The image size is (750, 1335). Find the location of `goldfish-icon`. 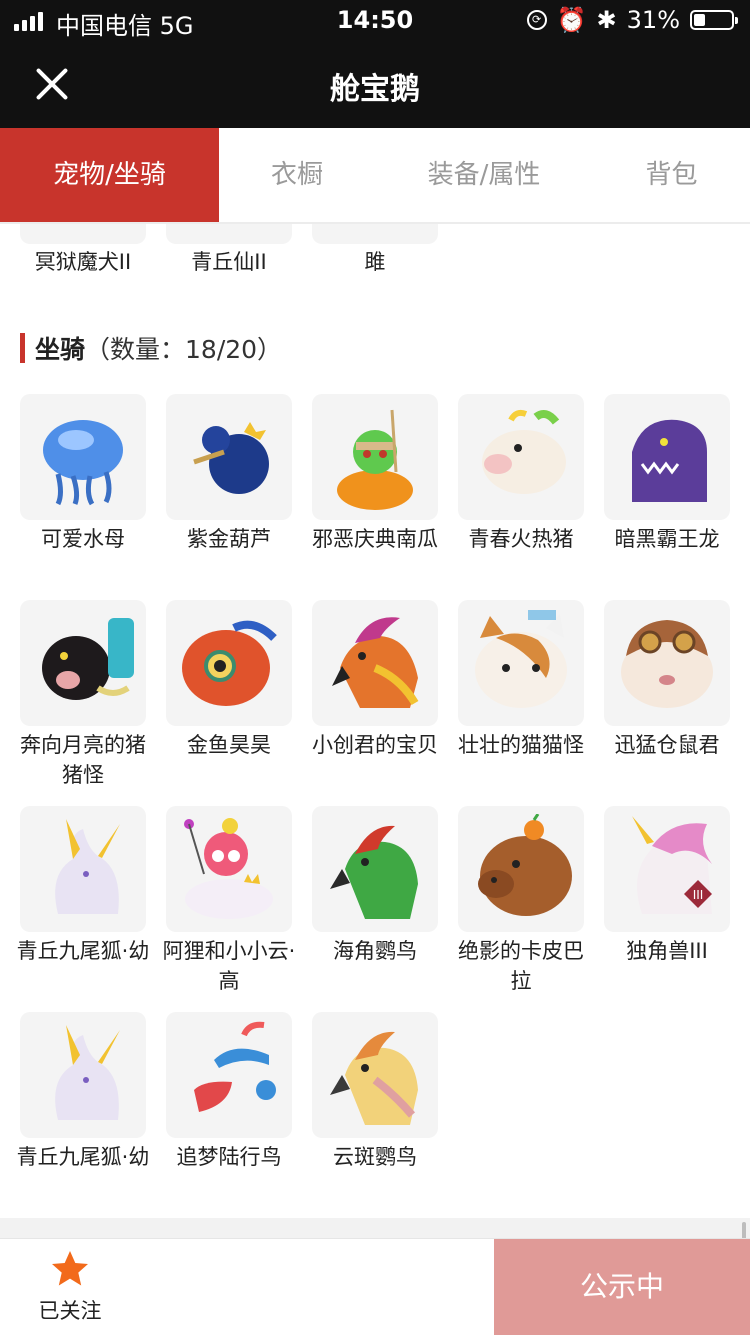

goldfish-icon is located at coordinates (229, 663).